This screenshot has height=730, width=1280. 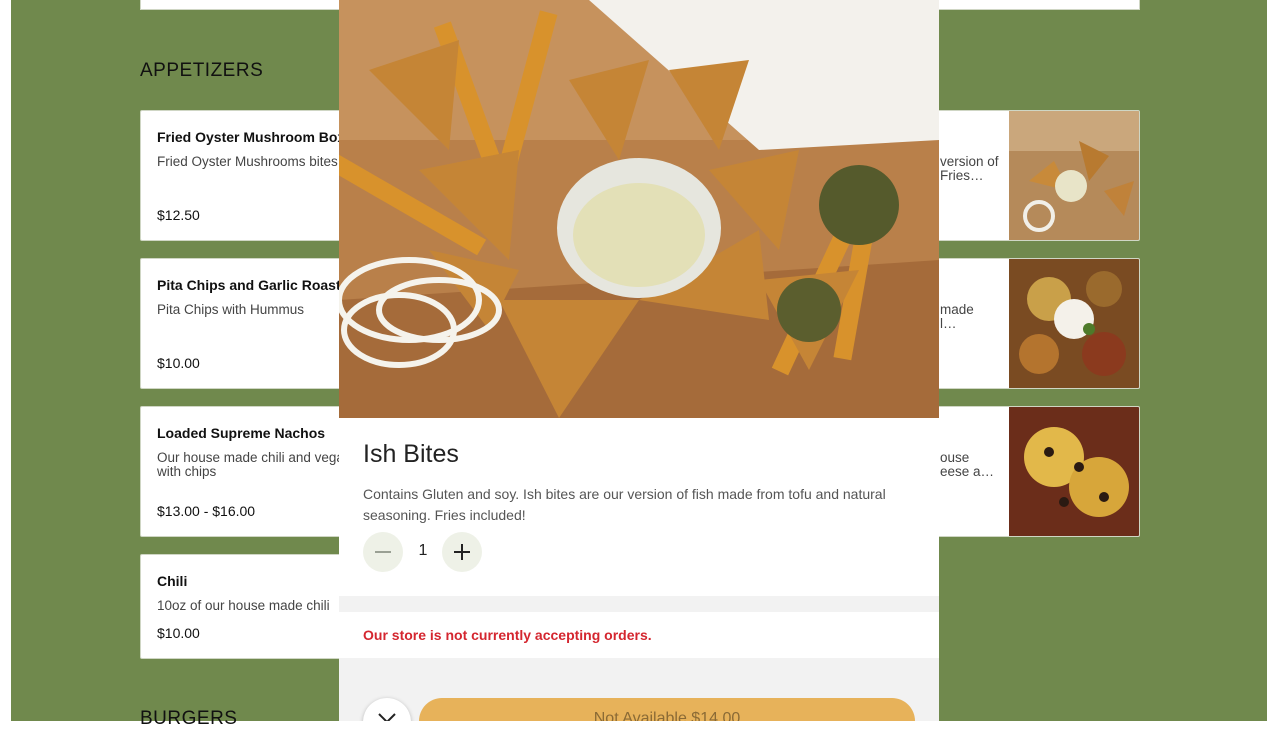 What do you see at coordinates (189, 718) in the screenshot?
I see `section-title-burgers: BURGERS` at bounding box center [189, 718].